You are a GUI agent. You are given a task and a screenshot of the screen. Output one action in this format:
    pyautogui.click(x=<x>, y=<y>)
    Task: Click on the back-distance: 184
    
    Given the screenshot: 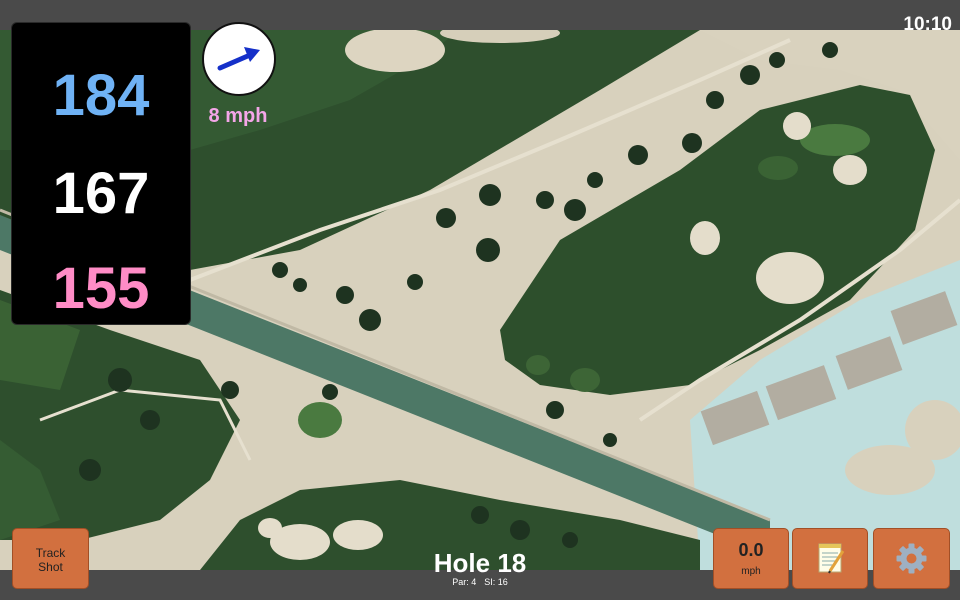 What is the action you would take?
    pyautogui.click(x=101, y=95)
    